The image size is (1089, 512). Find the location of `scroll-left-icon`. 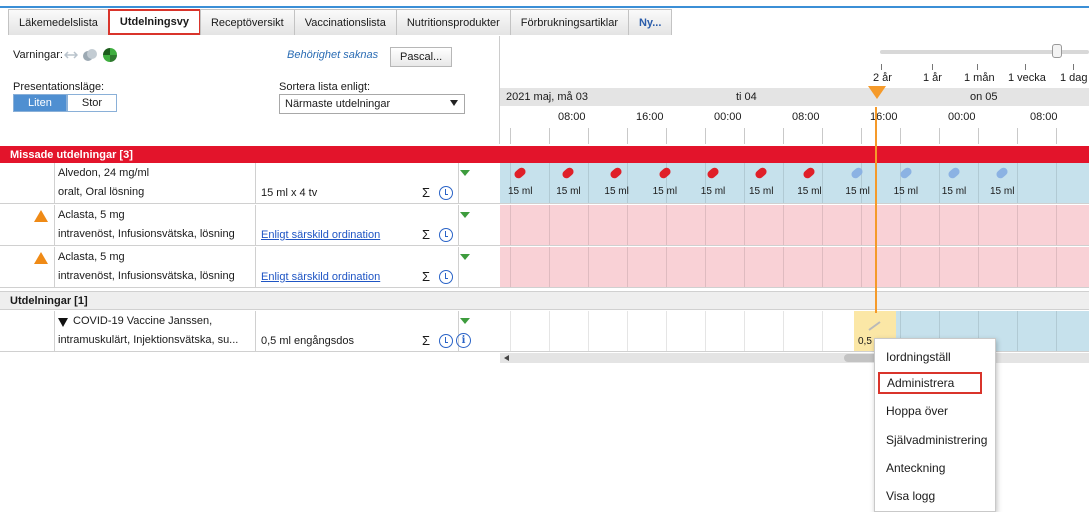

scroll-left-icon is located at coordinates (506, 358).